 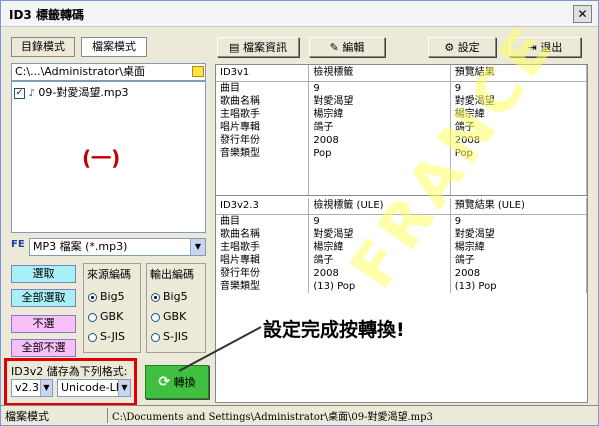 I want to click on encoding-select: Unicode-LE ▼, so click(x=94, y=388).